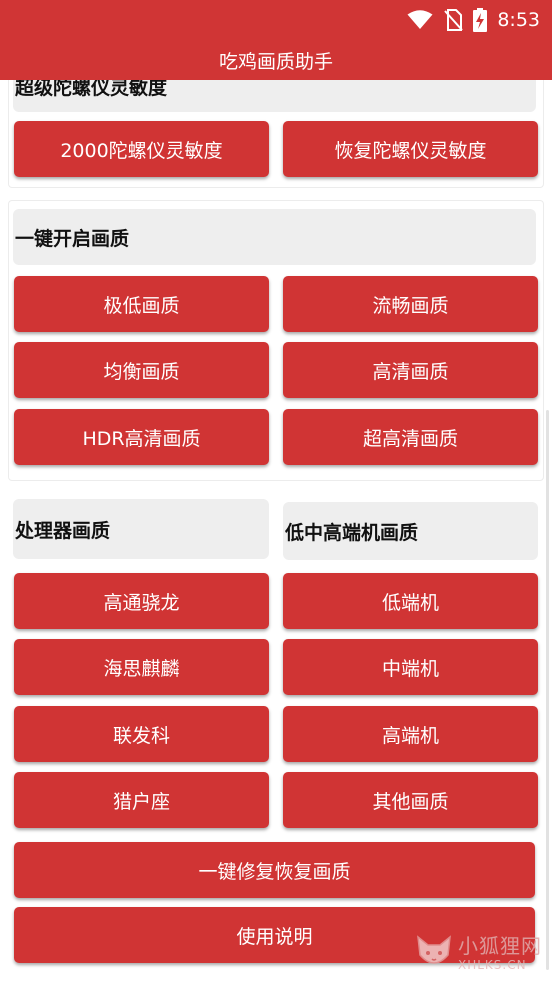 The image size is (552, 981). I want to click on quality-hd-button: 高清画质, so click(410, 370).